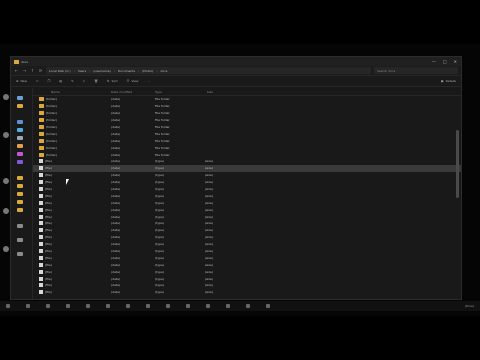 This screenshot has height=360, width=480. What do you see at coordinates (128, 306) in the screenshot?
I see `editor-icon` at bounding box center [128, 306].